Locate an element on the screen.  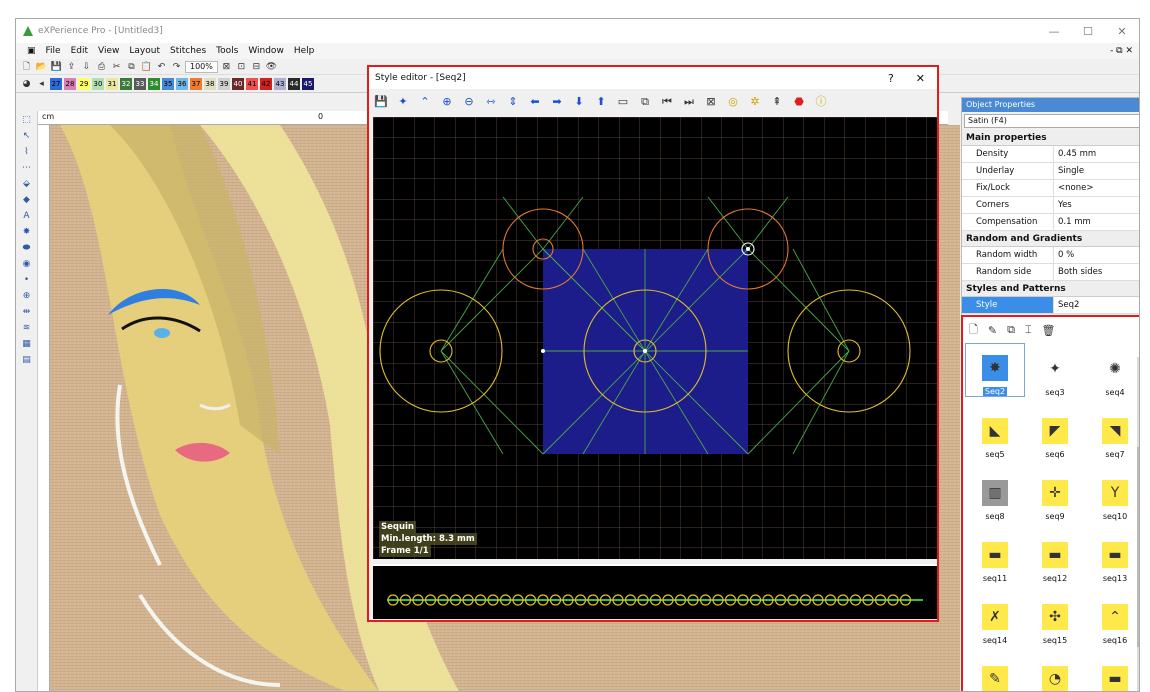
zoom-tool-icon: ⊕ is located at coordinates (26, 296).